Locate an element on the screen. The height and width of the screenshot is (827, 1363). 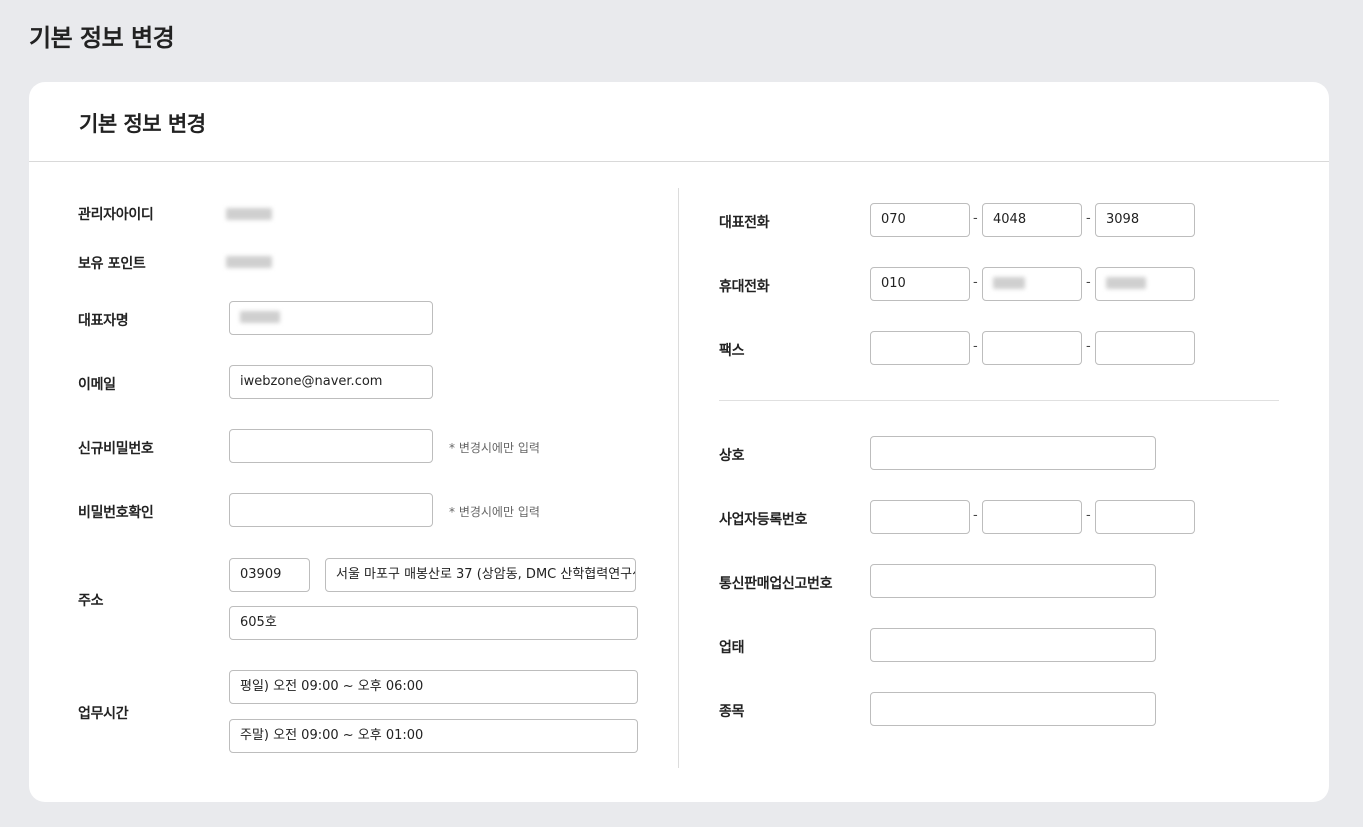
business-type-label: 업태 is located at coordinates (732, 648).